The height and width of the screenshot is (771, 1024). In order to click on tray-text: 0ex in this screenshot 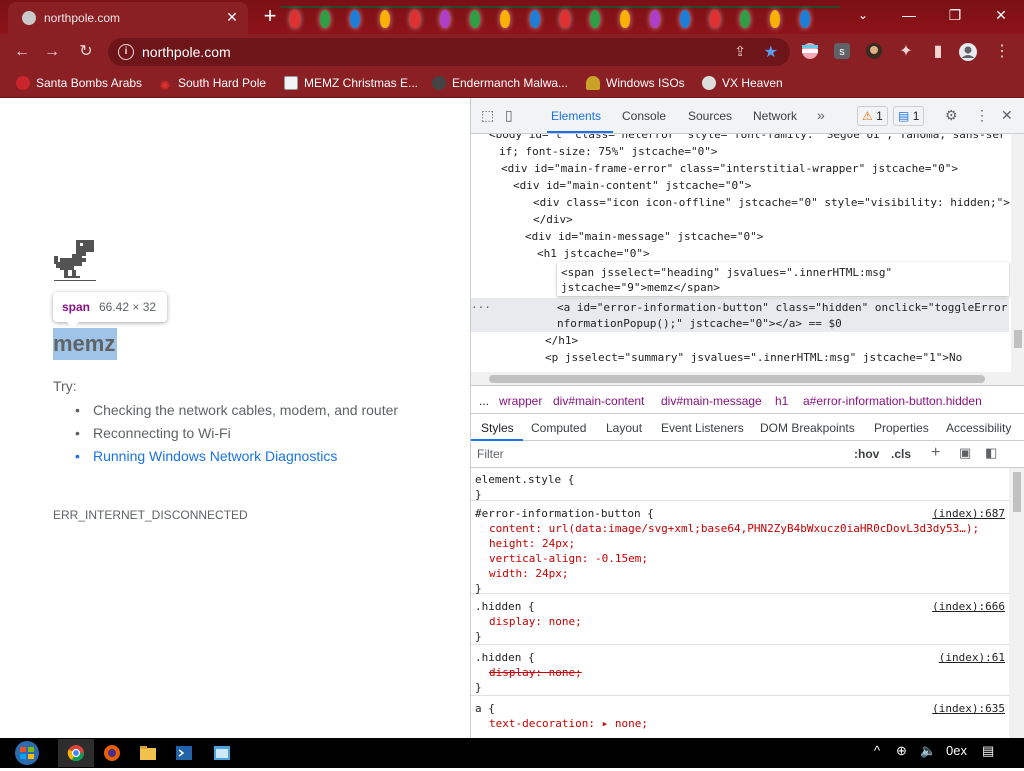, I will do `click(956, 750)`.